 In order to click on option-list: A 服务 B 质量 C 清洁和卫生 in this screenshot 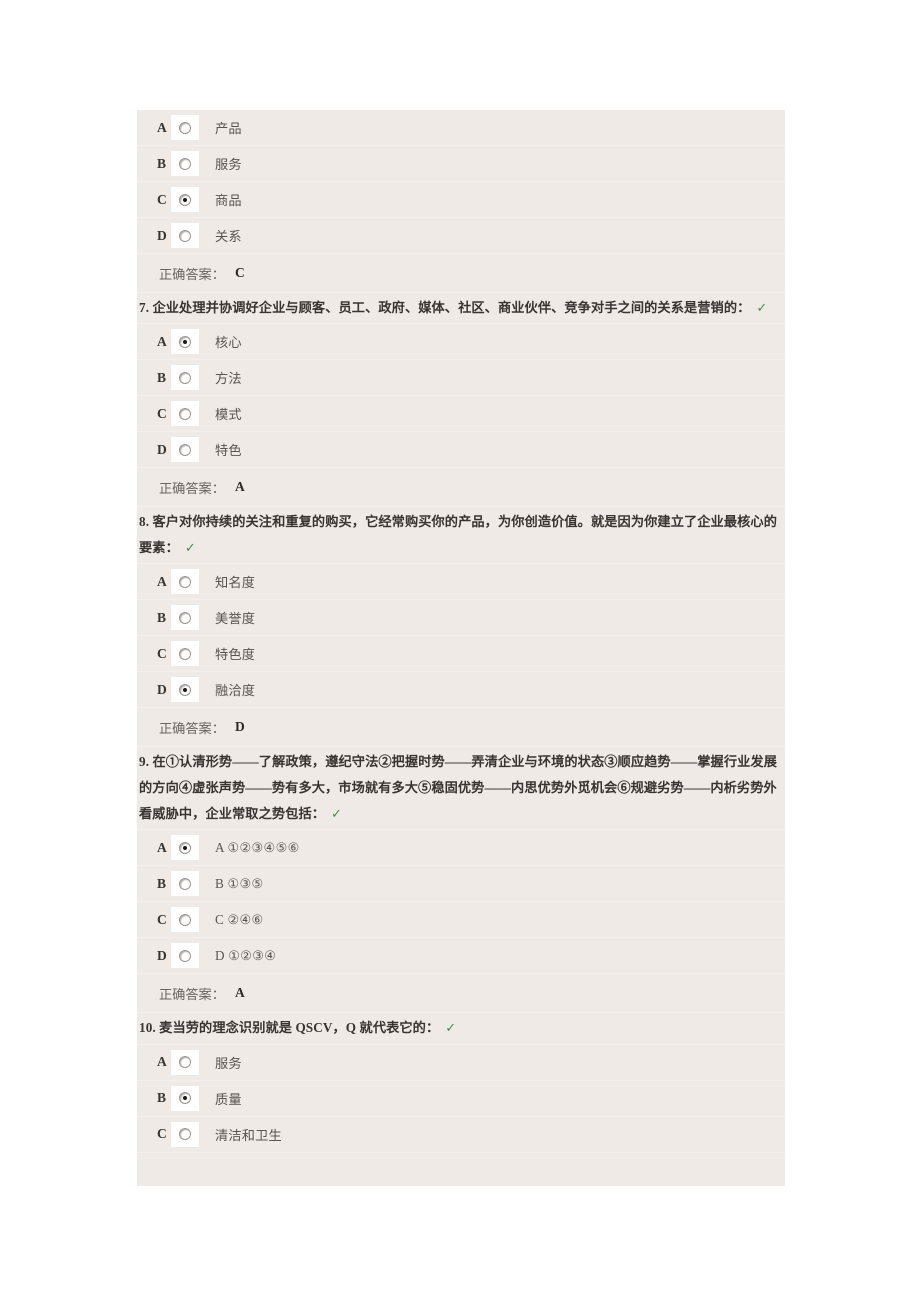, I will do `click(461, 1099)`.